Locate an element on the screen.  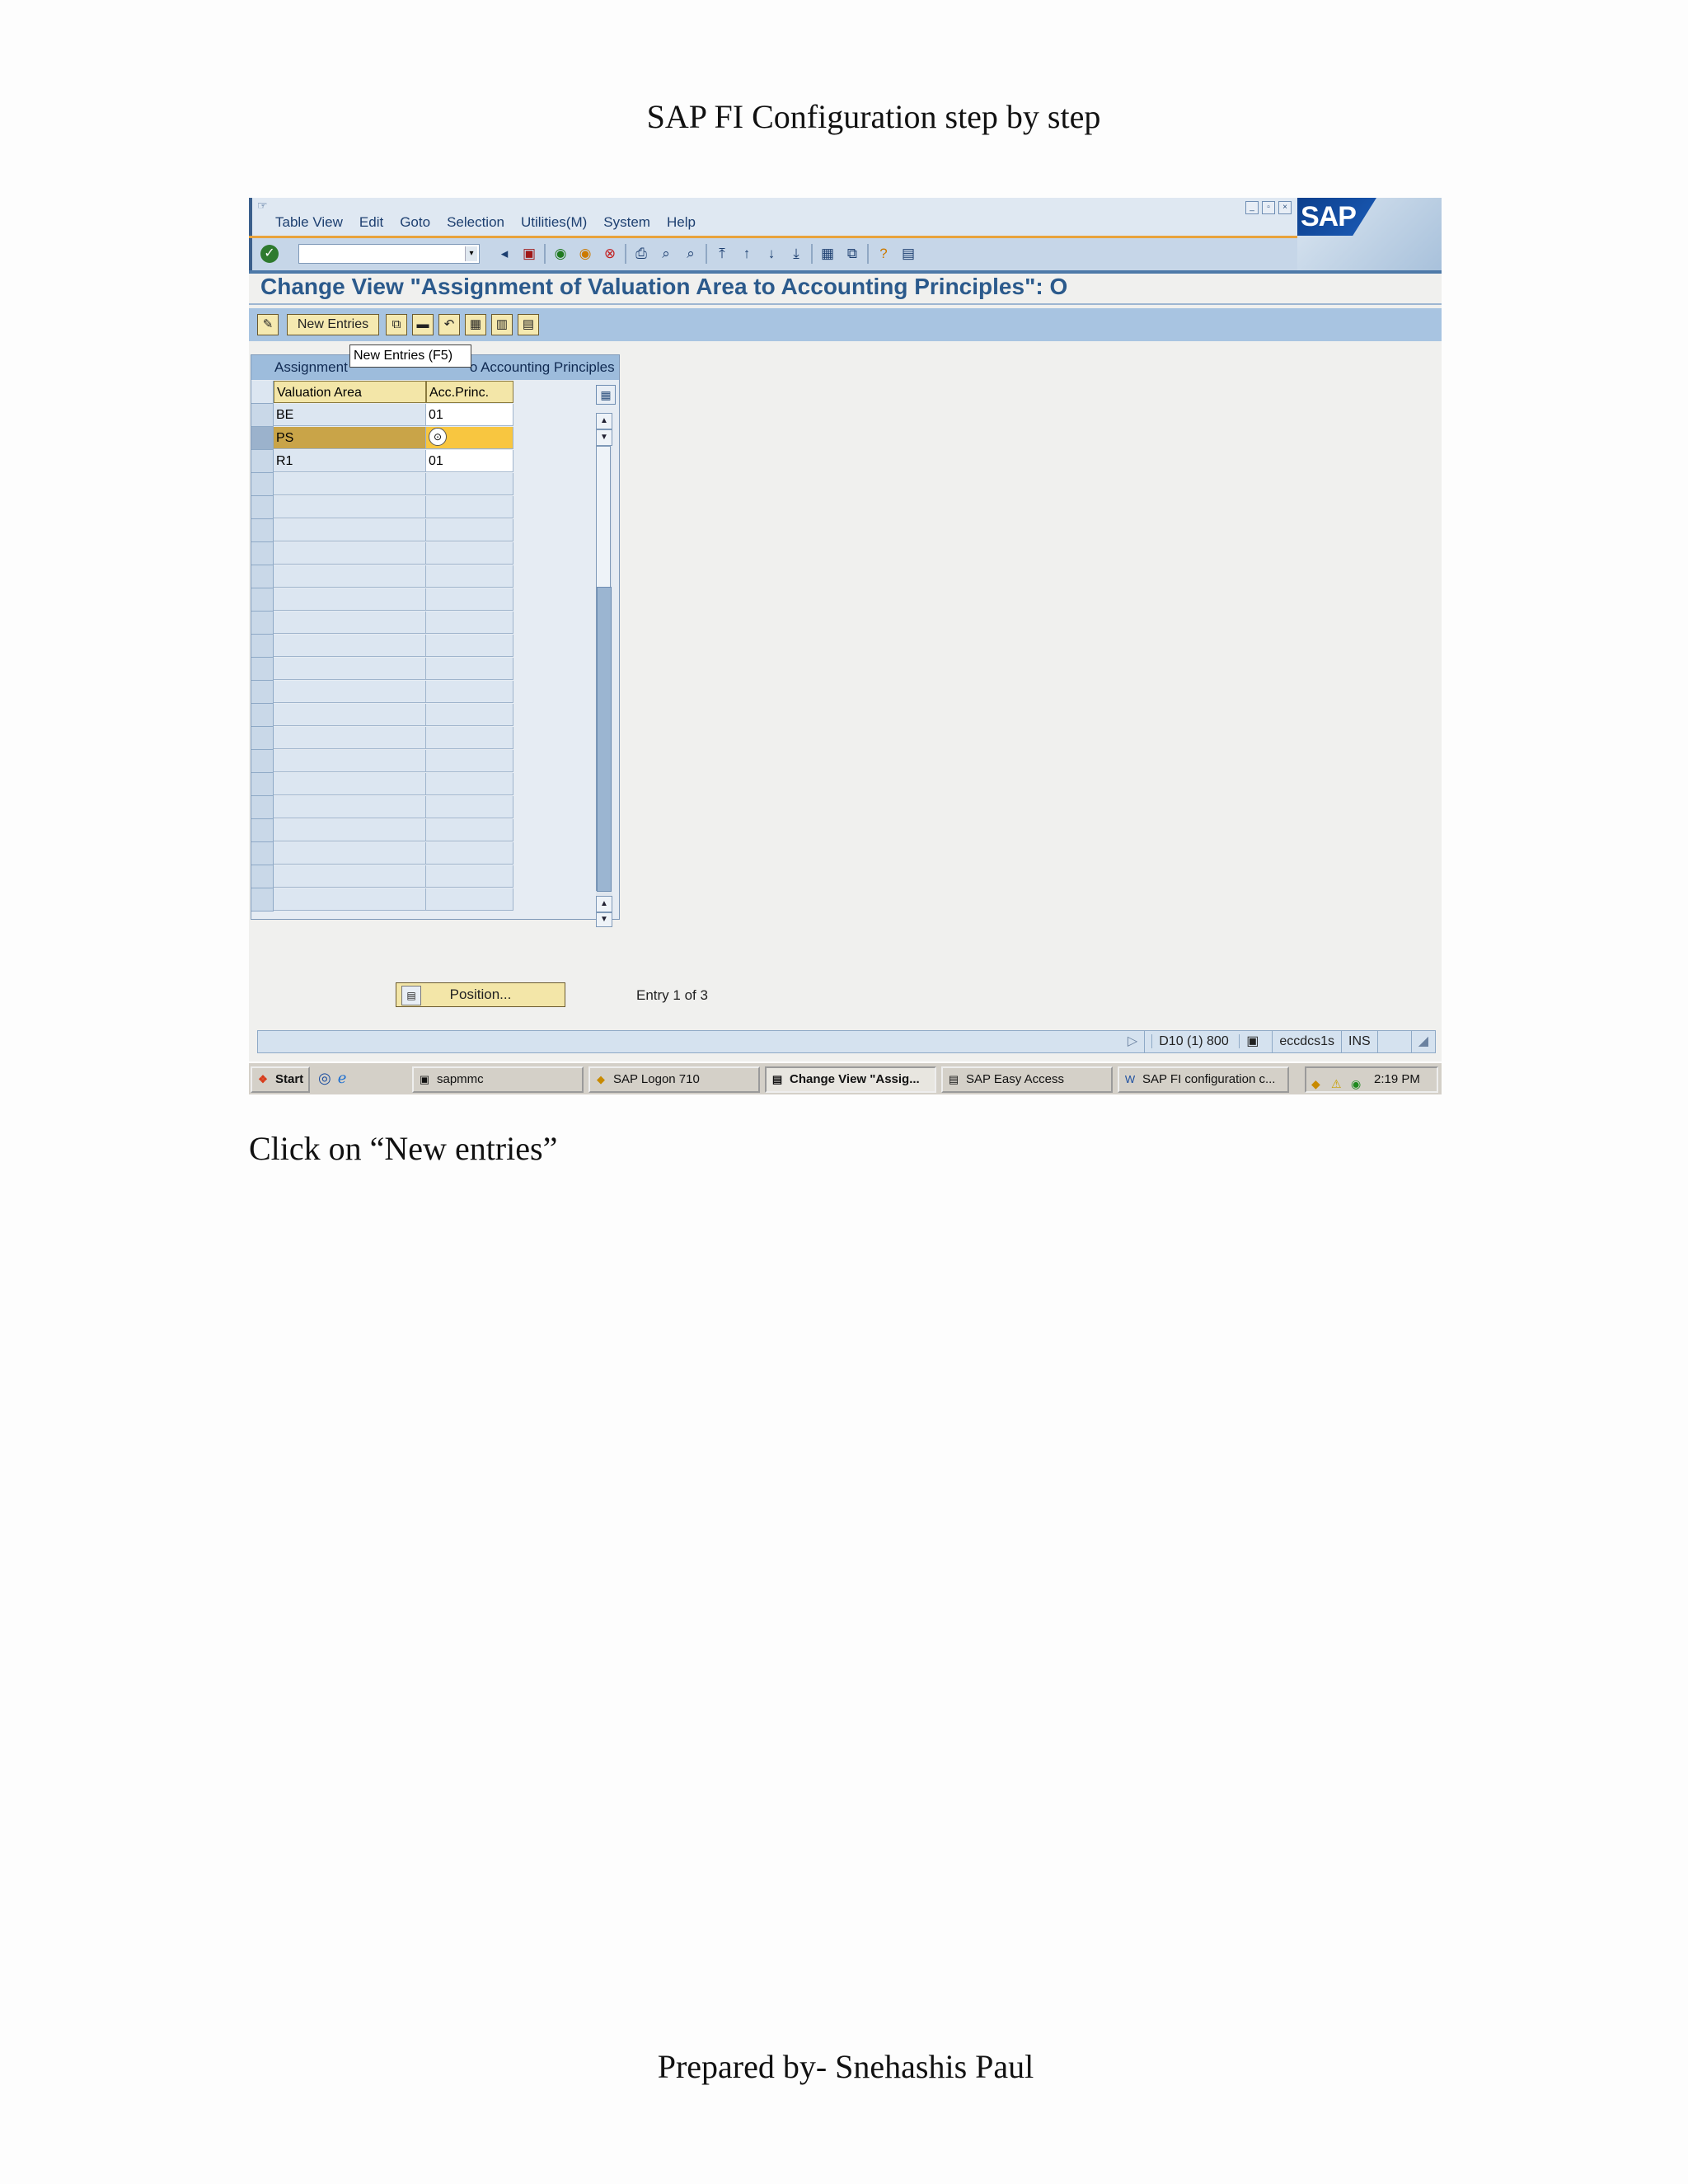
select-all-icon: ▦ is located at coordinates (475, 324).